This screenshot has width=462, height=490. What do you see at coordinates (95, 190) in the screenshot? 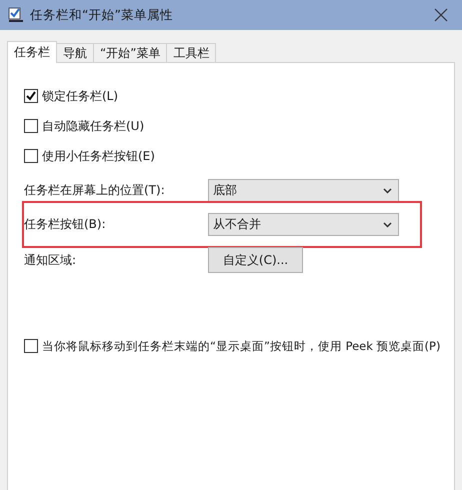
I see `setting-label: 任务栏在屏幕上的位置(T):` at bounding box center [95, 190].